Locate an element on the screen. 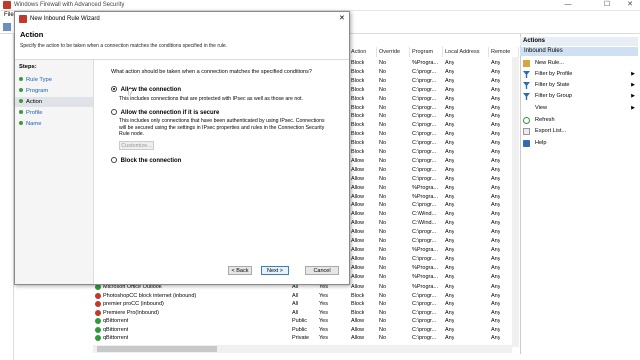 The height and width of the screenshot is (360, 640). actions-inbound-rules: Inbound Rules is located at coordinates (579, 51).